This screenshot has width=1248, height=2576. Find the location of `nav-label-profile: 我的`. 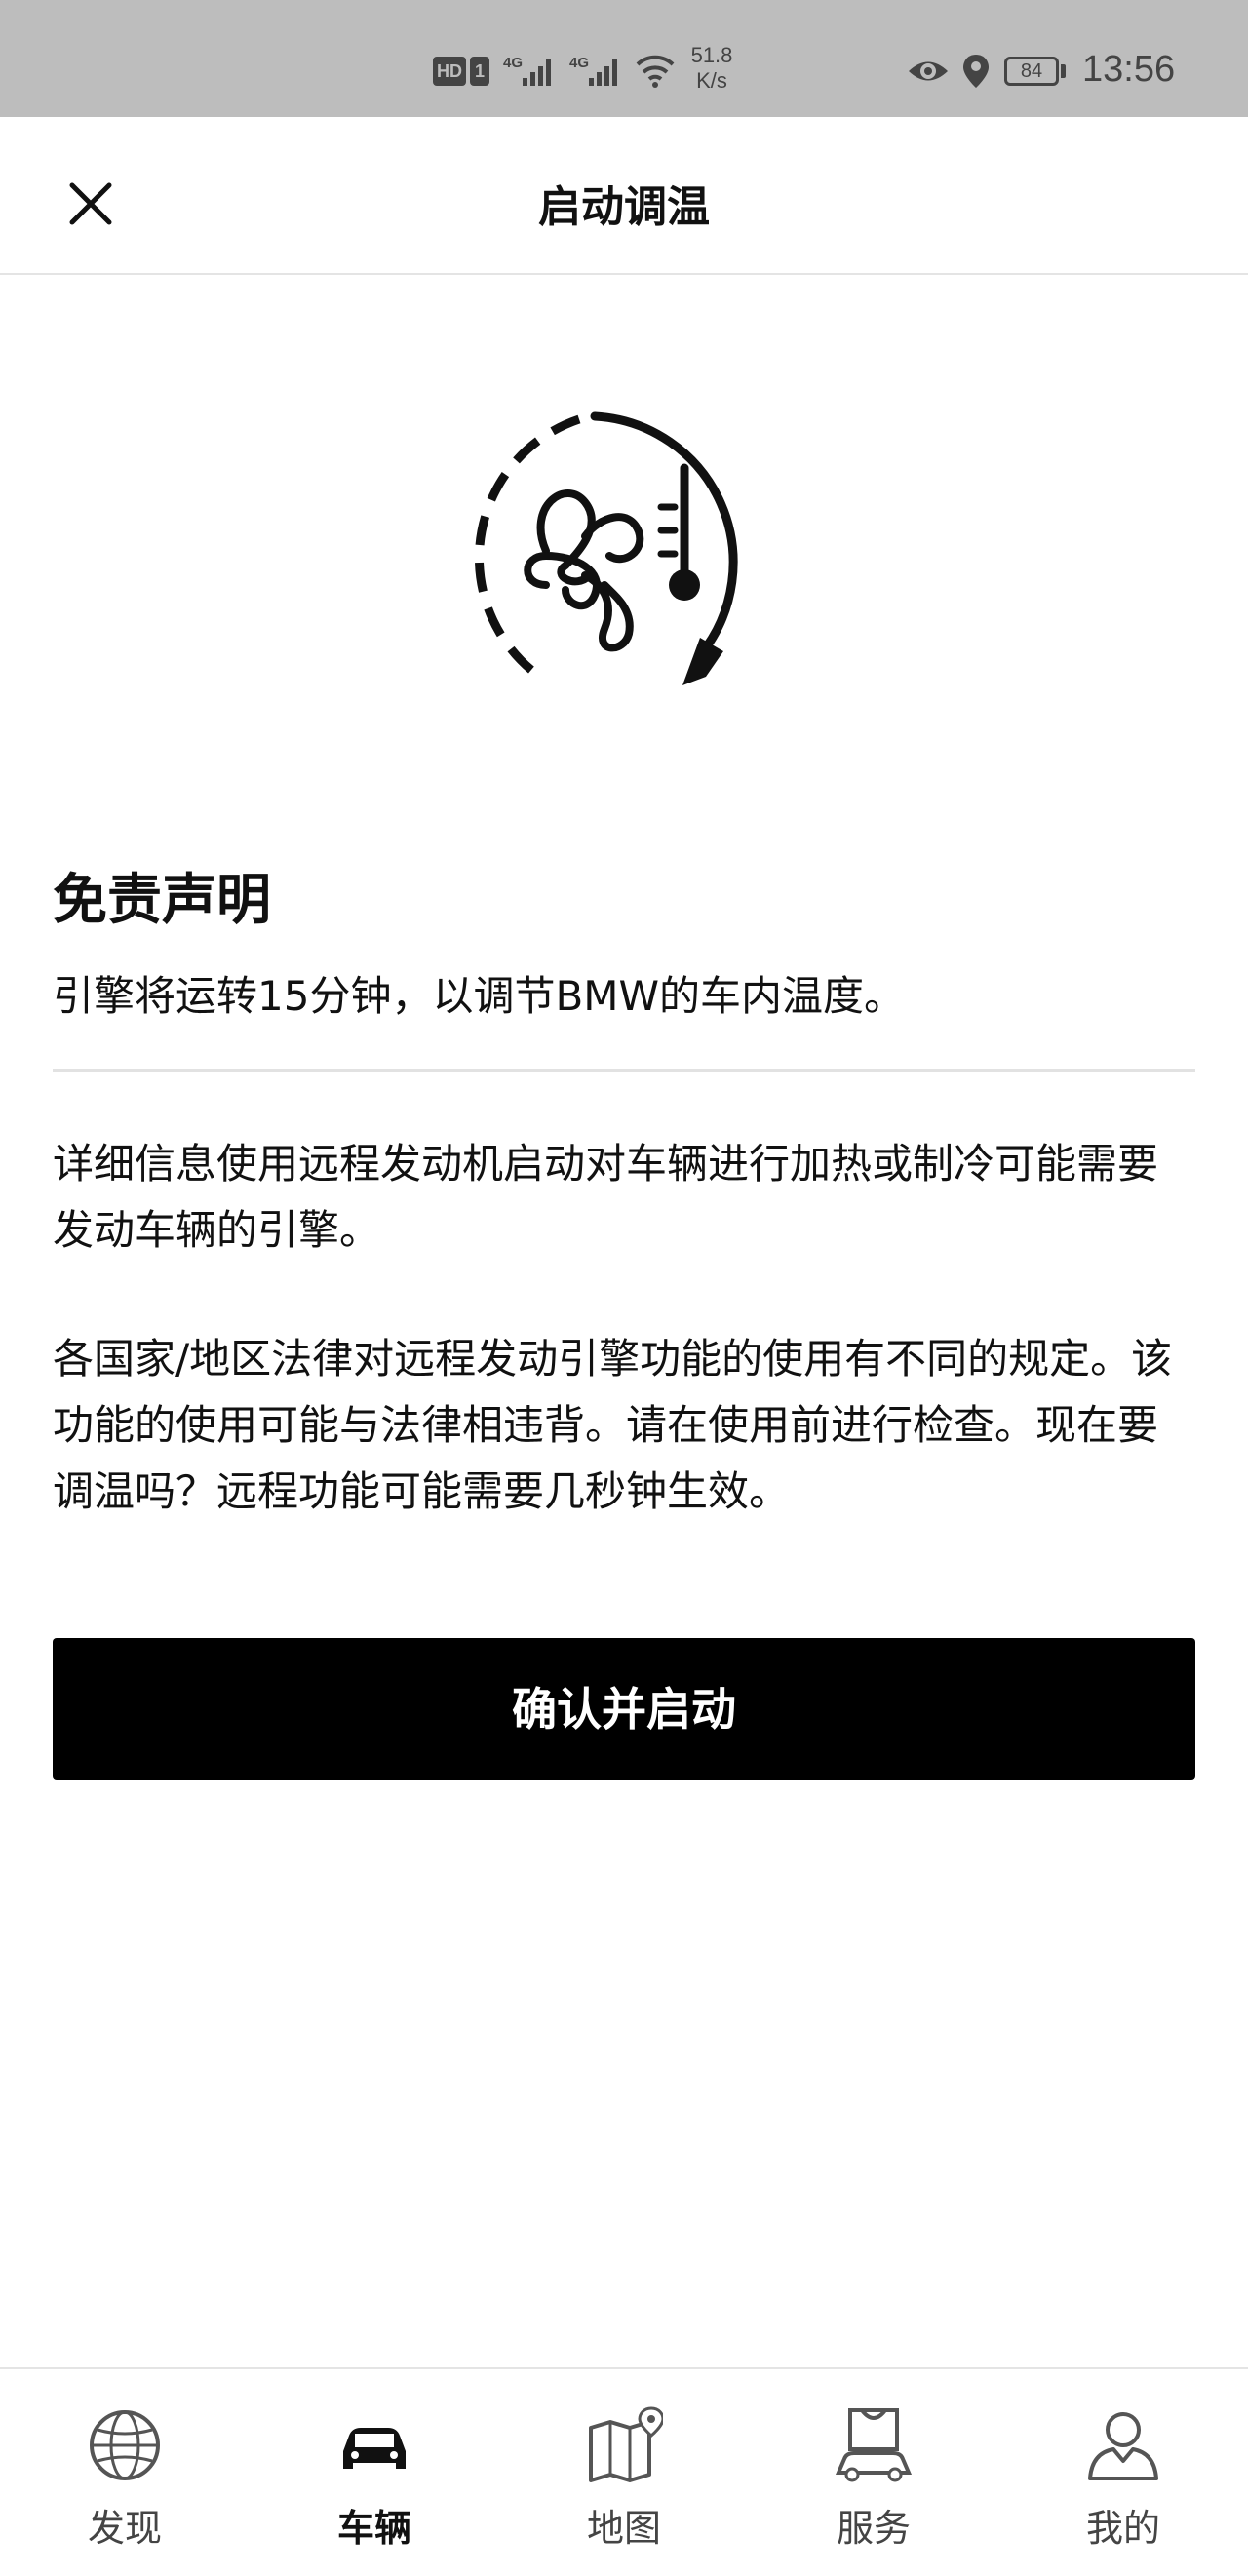

nav-label-profile: 我的 is located at coordinates (1122, 2528).